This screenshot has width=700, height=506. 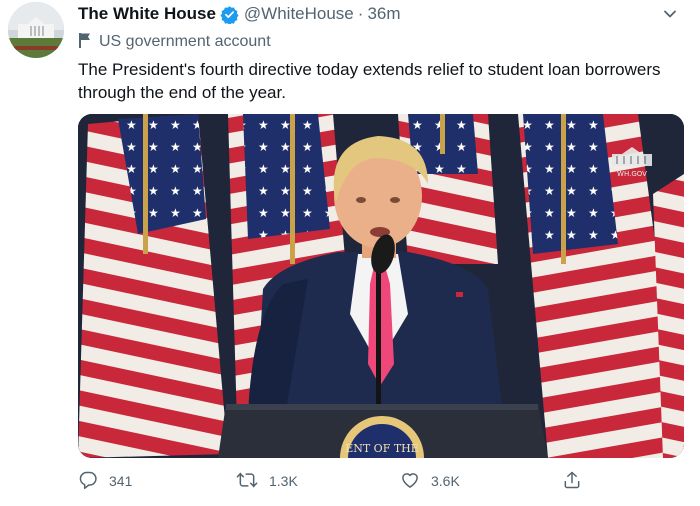 I want to click on podium-seal-text: ENT OF THE, so click(x=382, y=448).